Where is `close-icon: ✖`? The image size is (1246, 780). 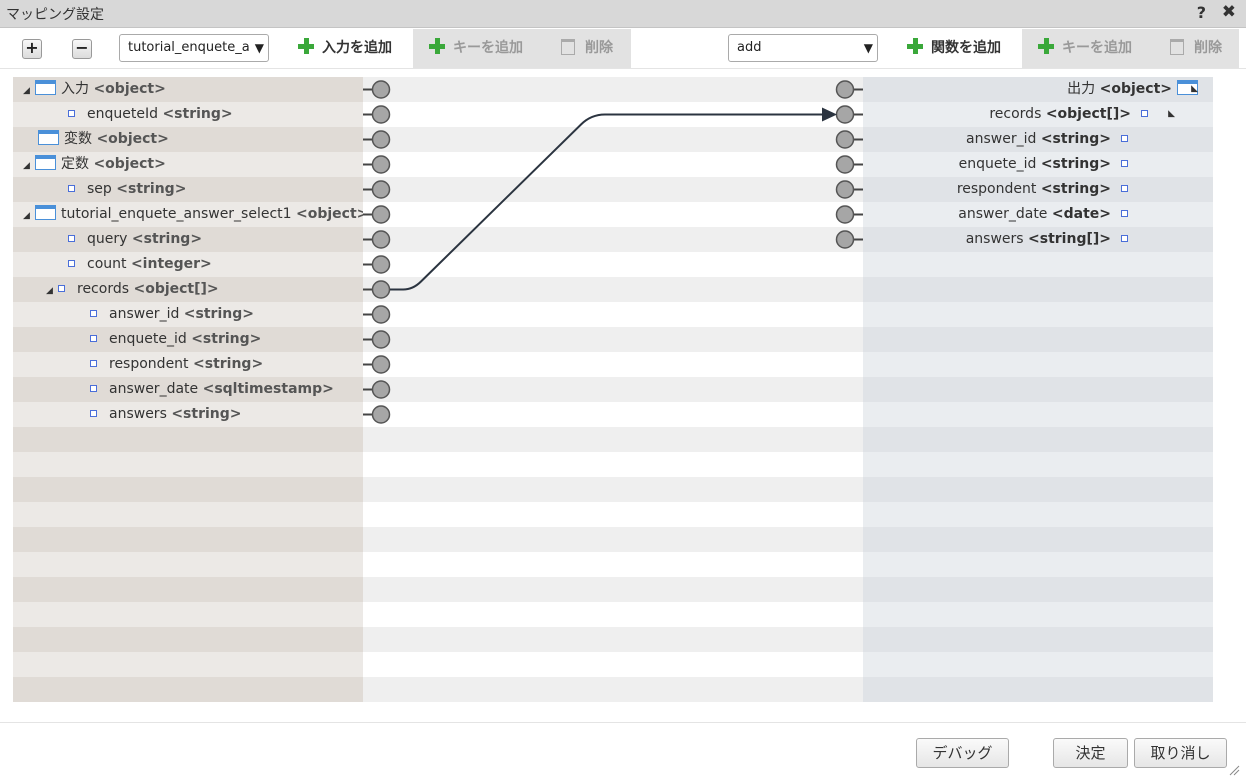 close-icon: ✖ is located at coordinates (1229, 12).